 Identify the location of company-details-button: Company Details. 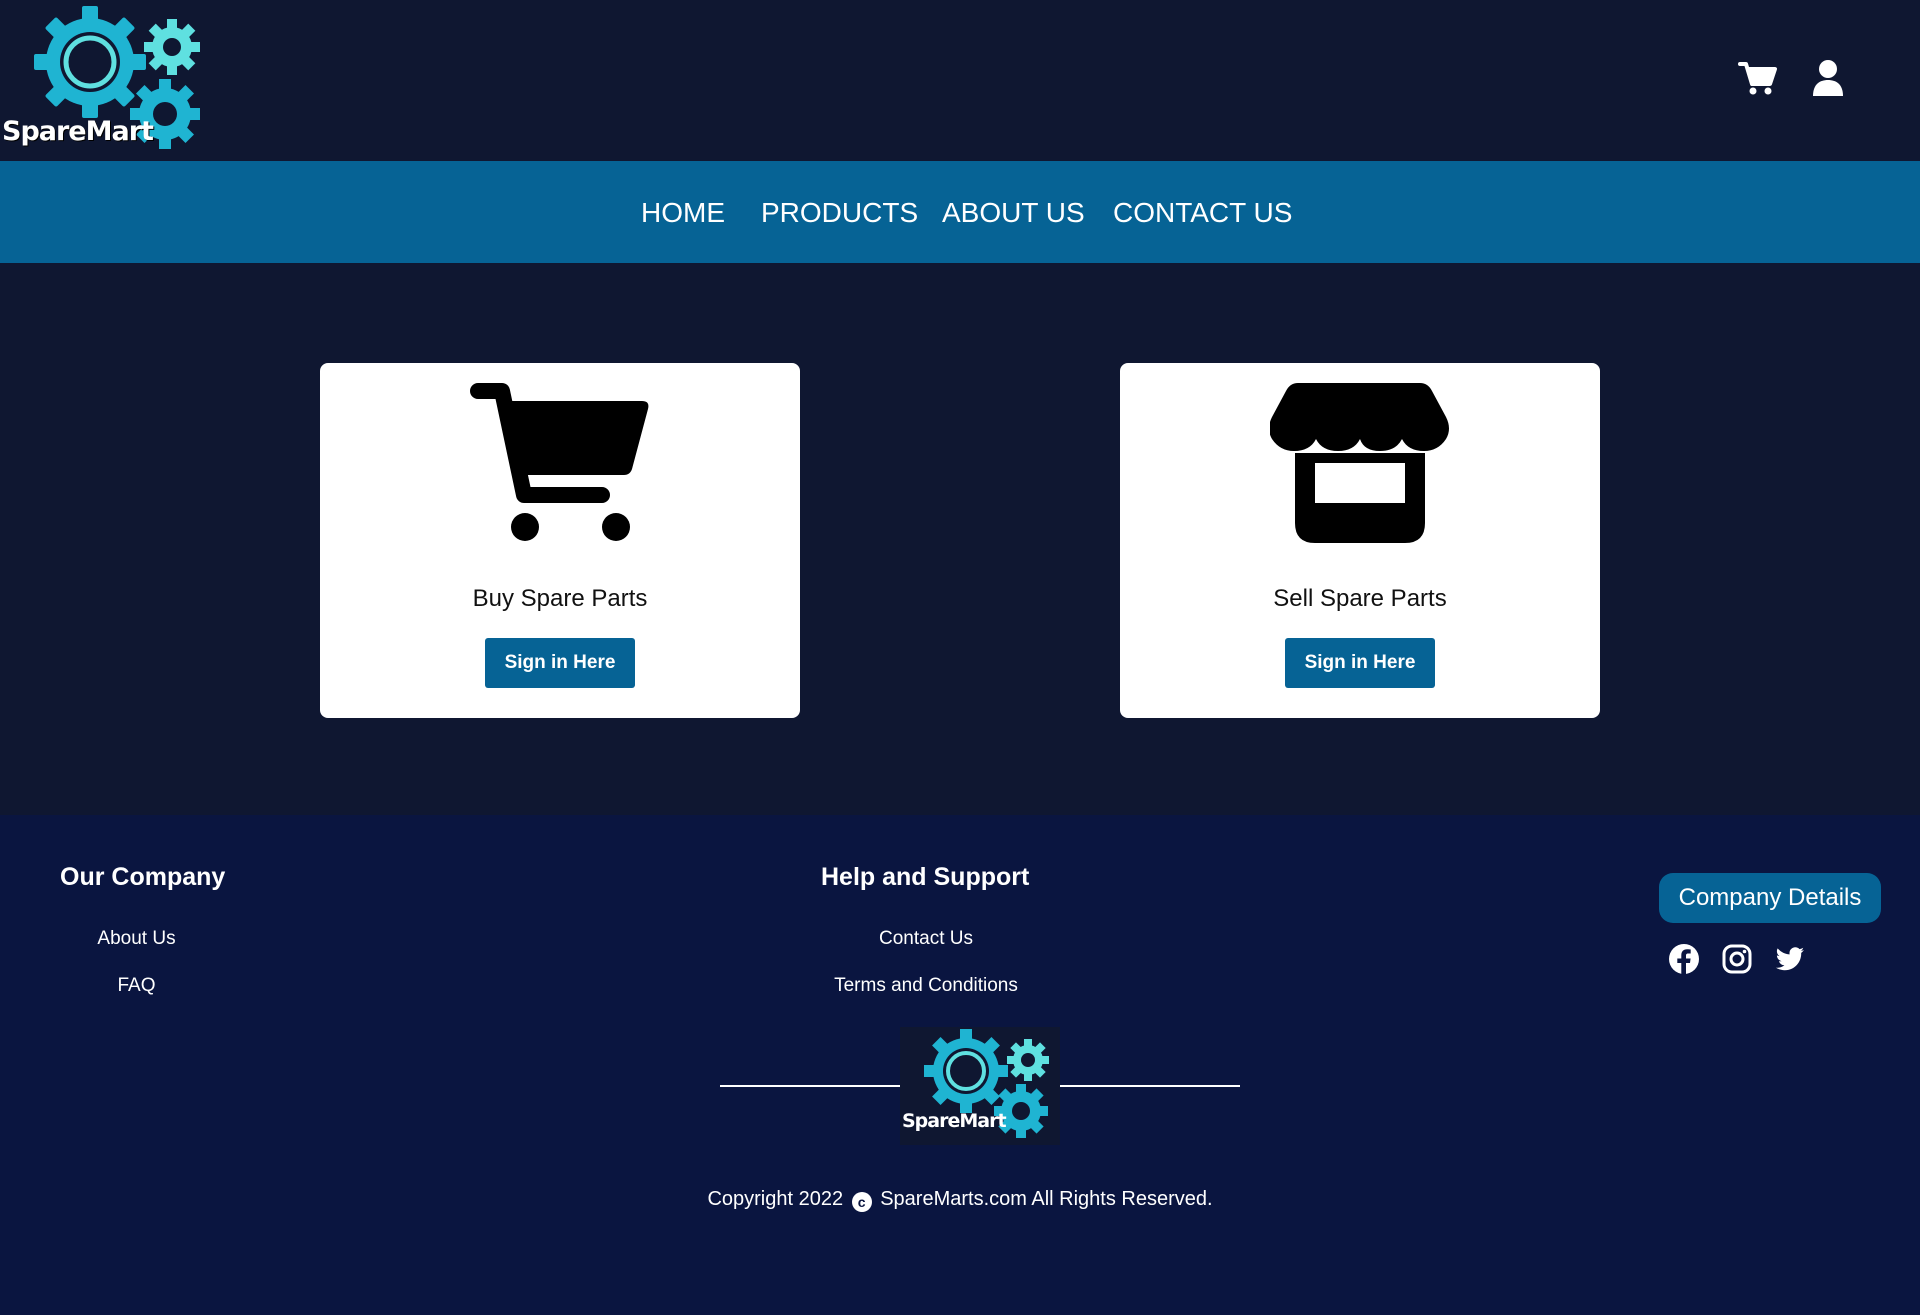
(1770, 898).